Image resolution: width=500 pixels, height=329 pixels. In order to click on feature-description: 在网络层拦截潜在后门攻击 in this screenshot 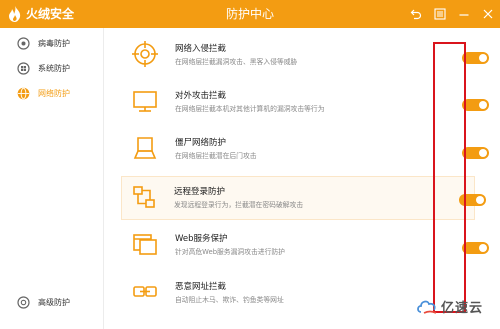, I will do `click(216, 156)`.